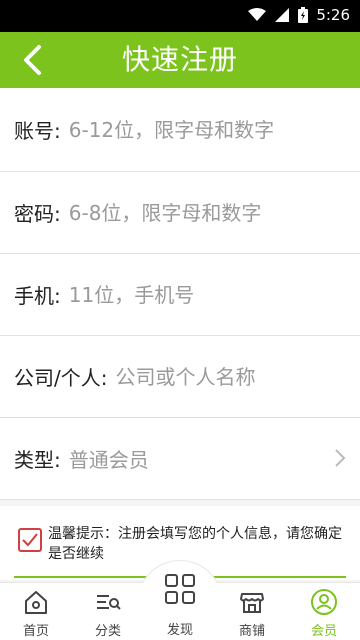 The height and width of the screenshot is (640, 360). I want to click on category-icon, so click(109, 602).